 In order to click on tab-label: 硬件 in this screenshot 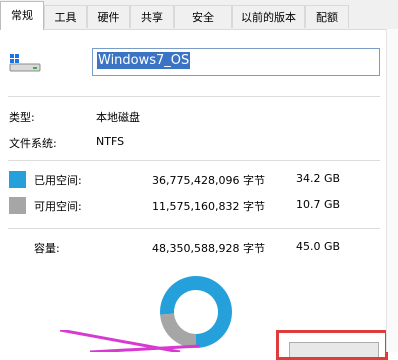, I will do `click(108, 17)`.